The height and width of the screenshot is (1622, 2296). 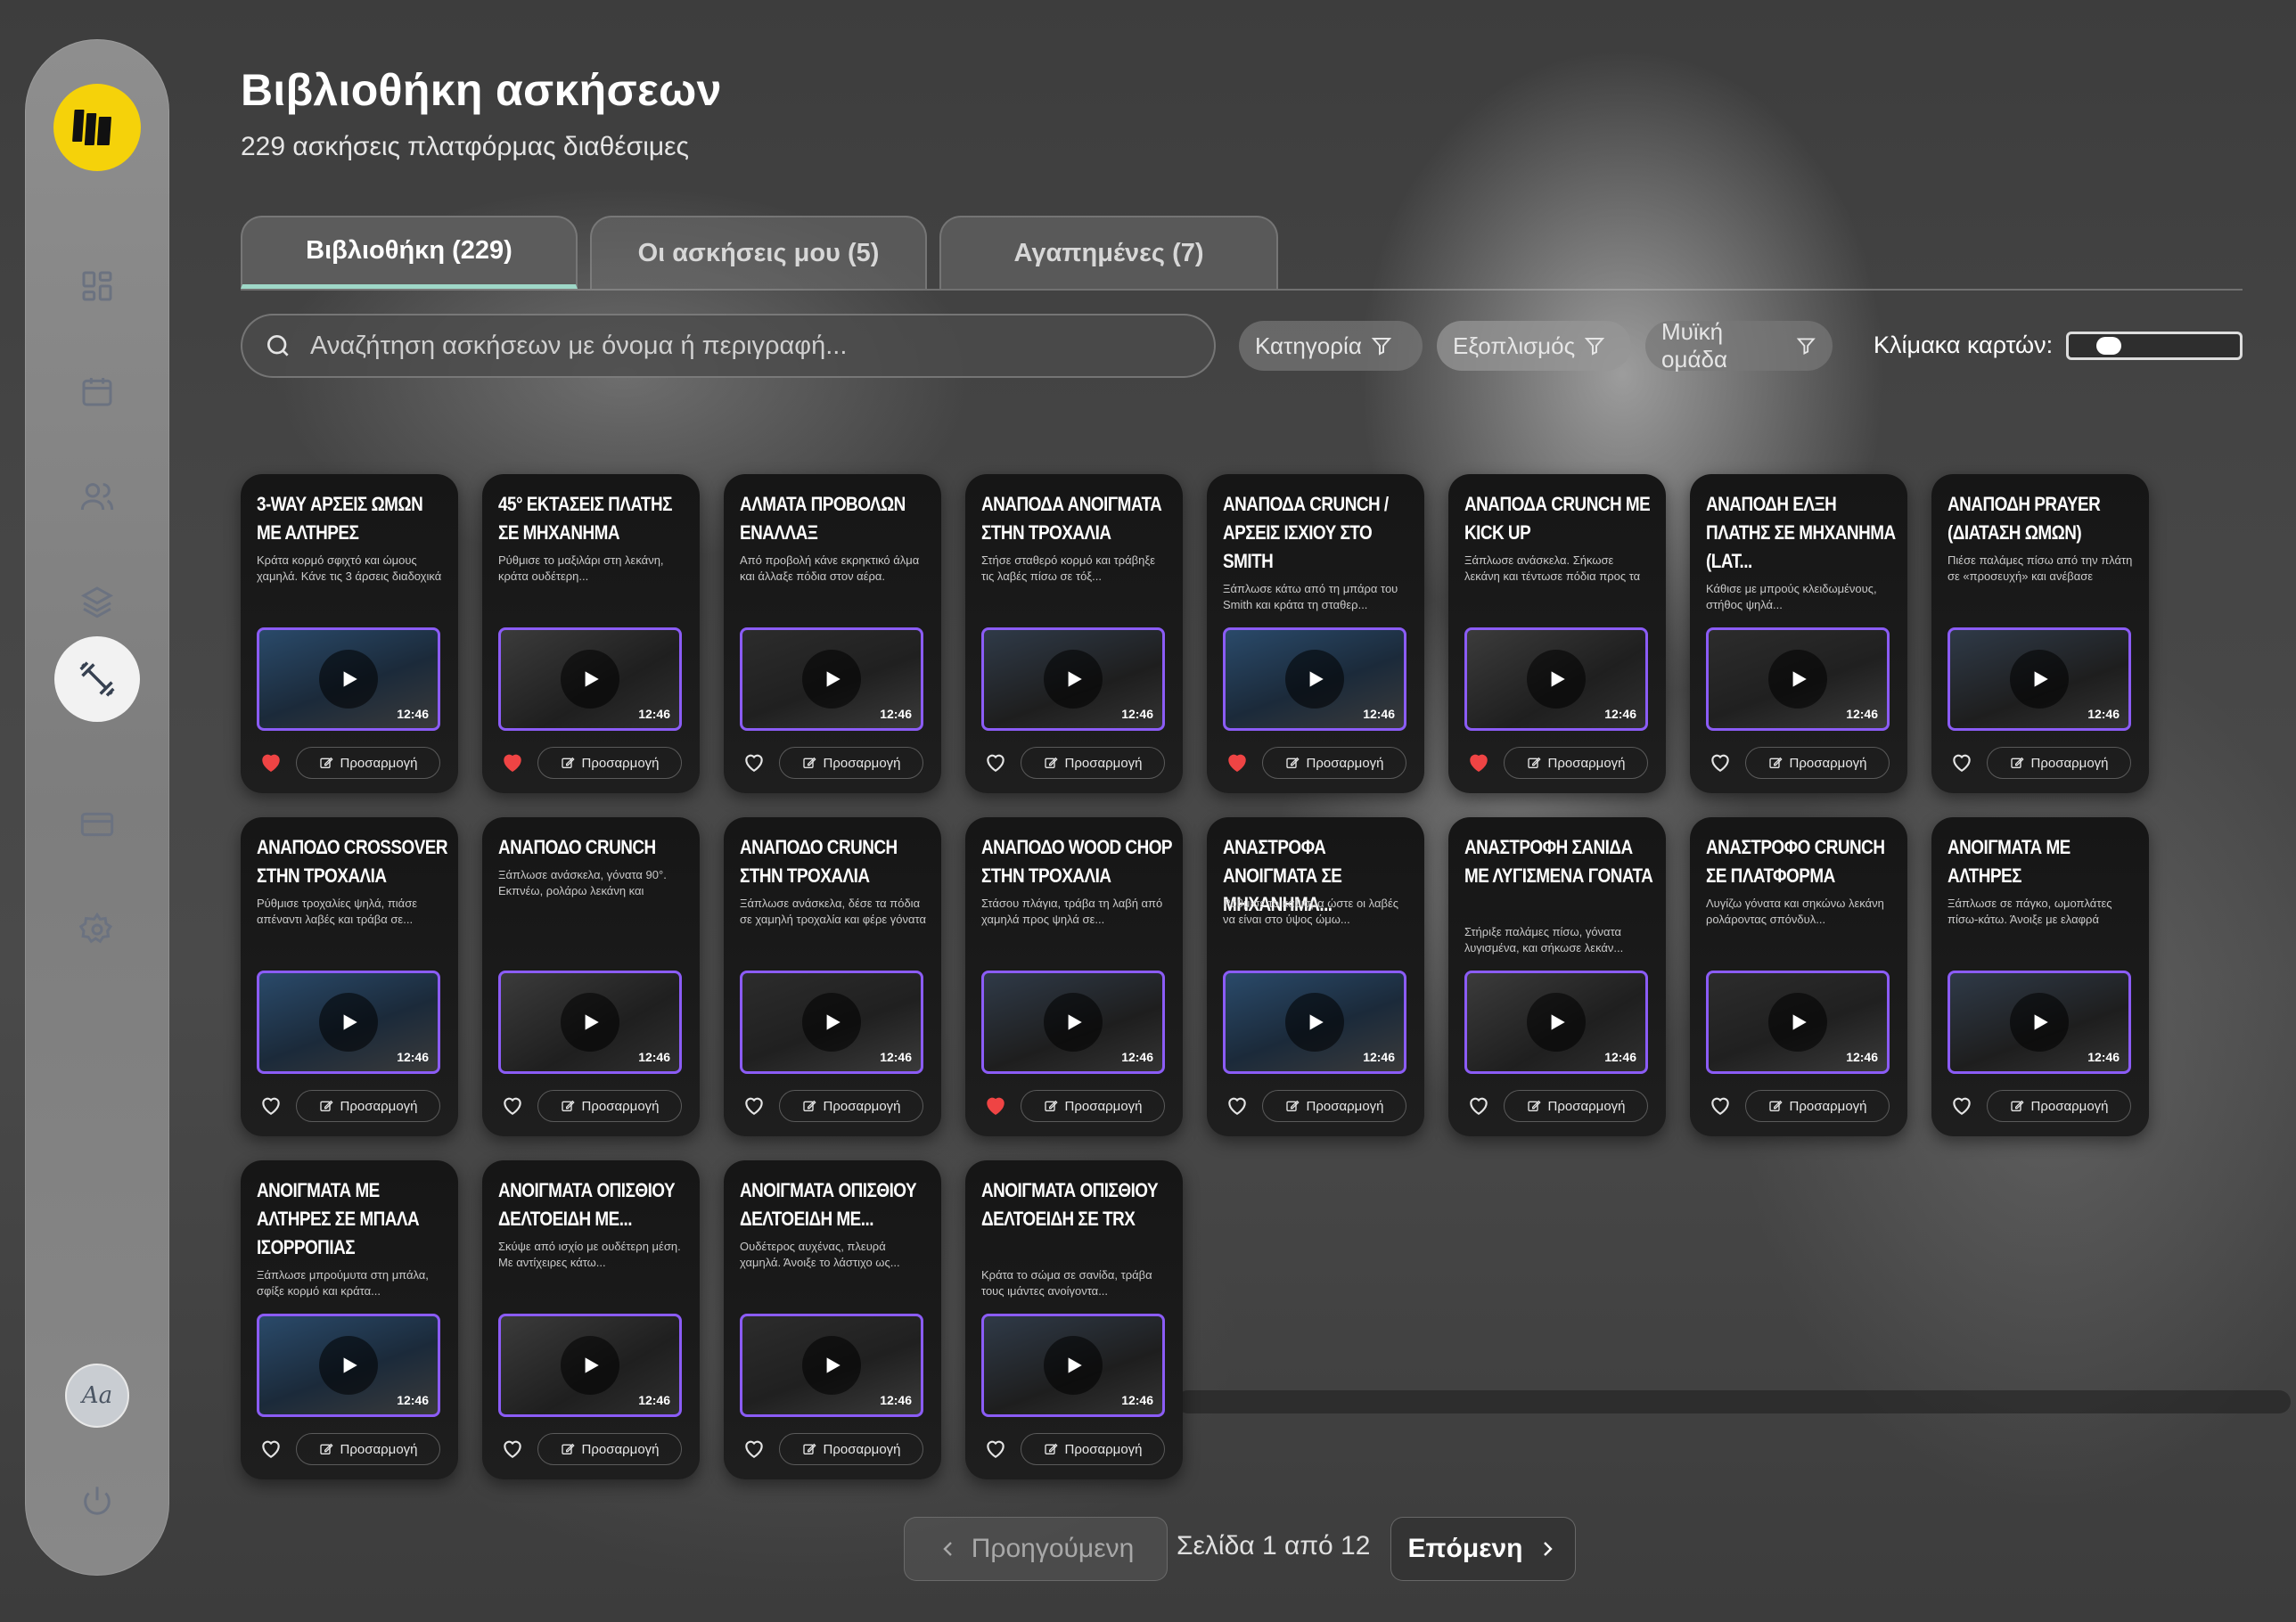 What do you see at coordinates (2154, 346) in the screenshot?
I see `card-scale-slider` at bounding box center [2154, 346].